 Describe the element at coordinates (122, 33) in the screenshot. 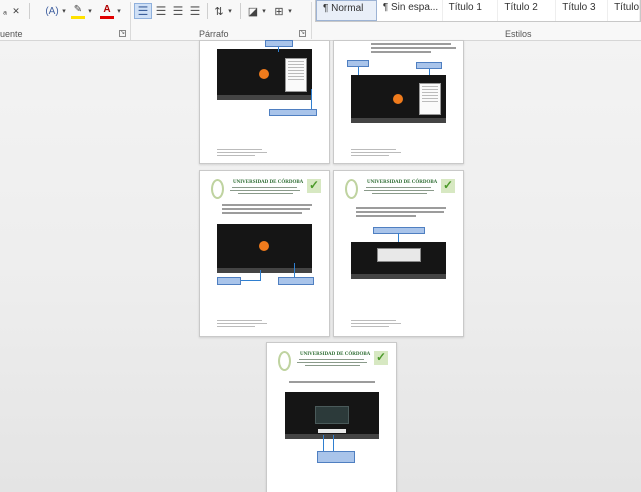

I see `font-dialog-launcher-icon: ↘` at that location.